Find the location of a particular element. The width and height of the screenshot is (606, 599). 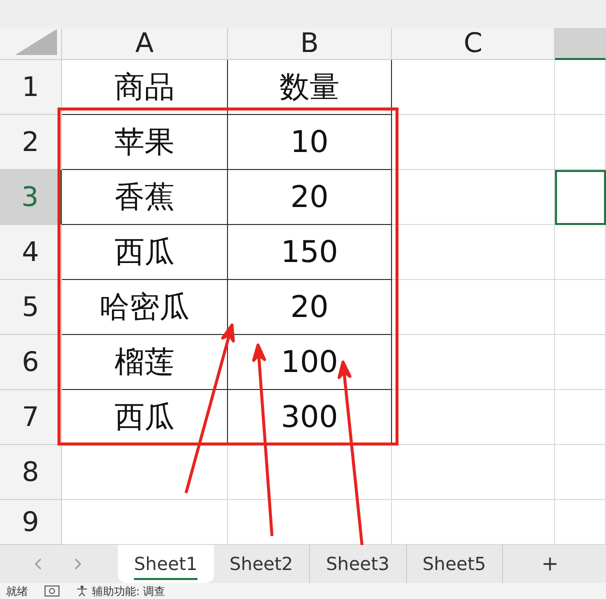

column-header: B is located at coordinates (310, 44).